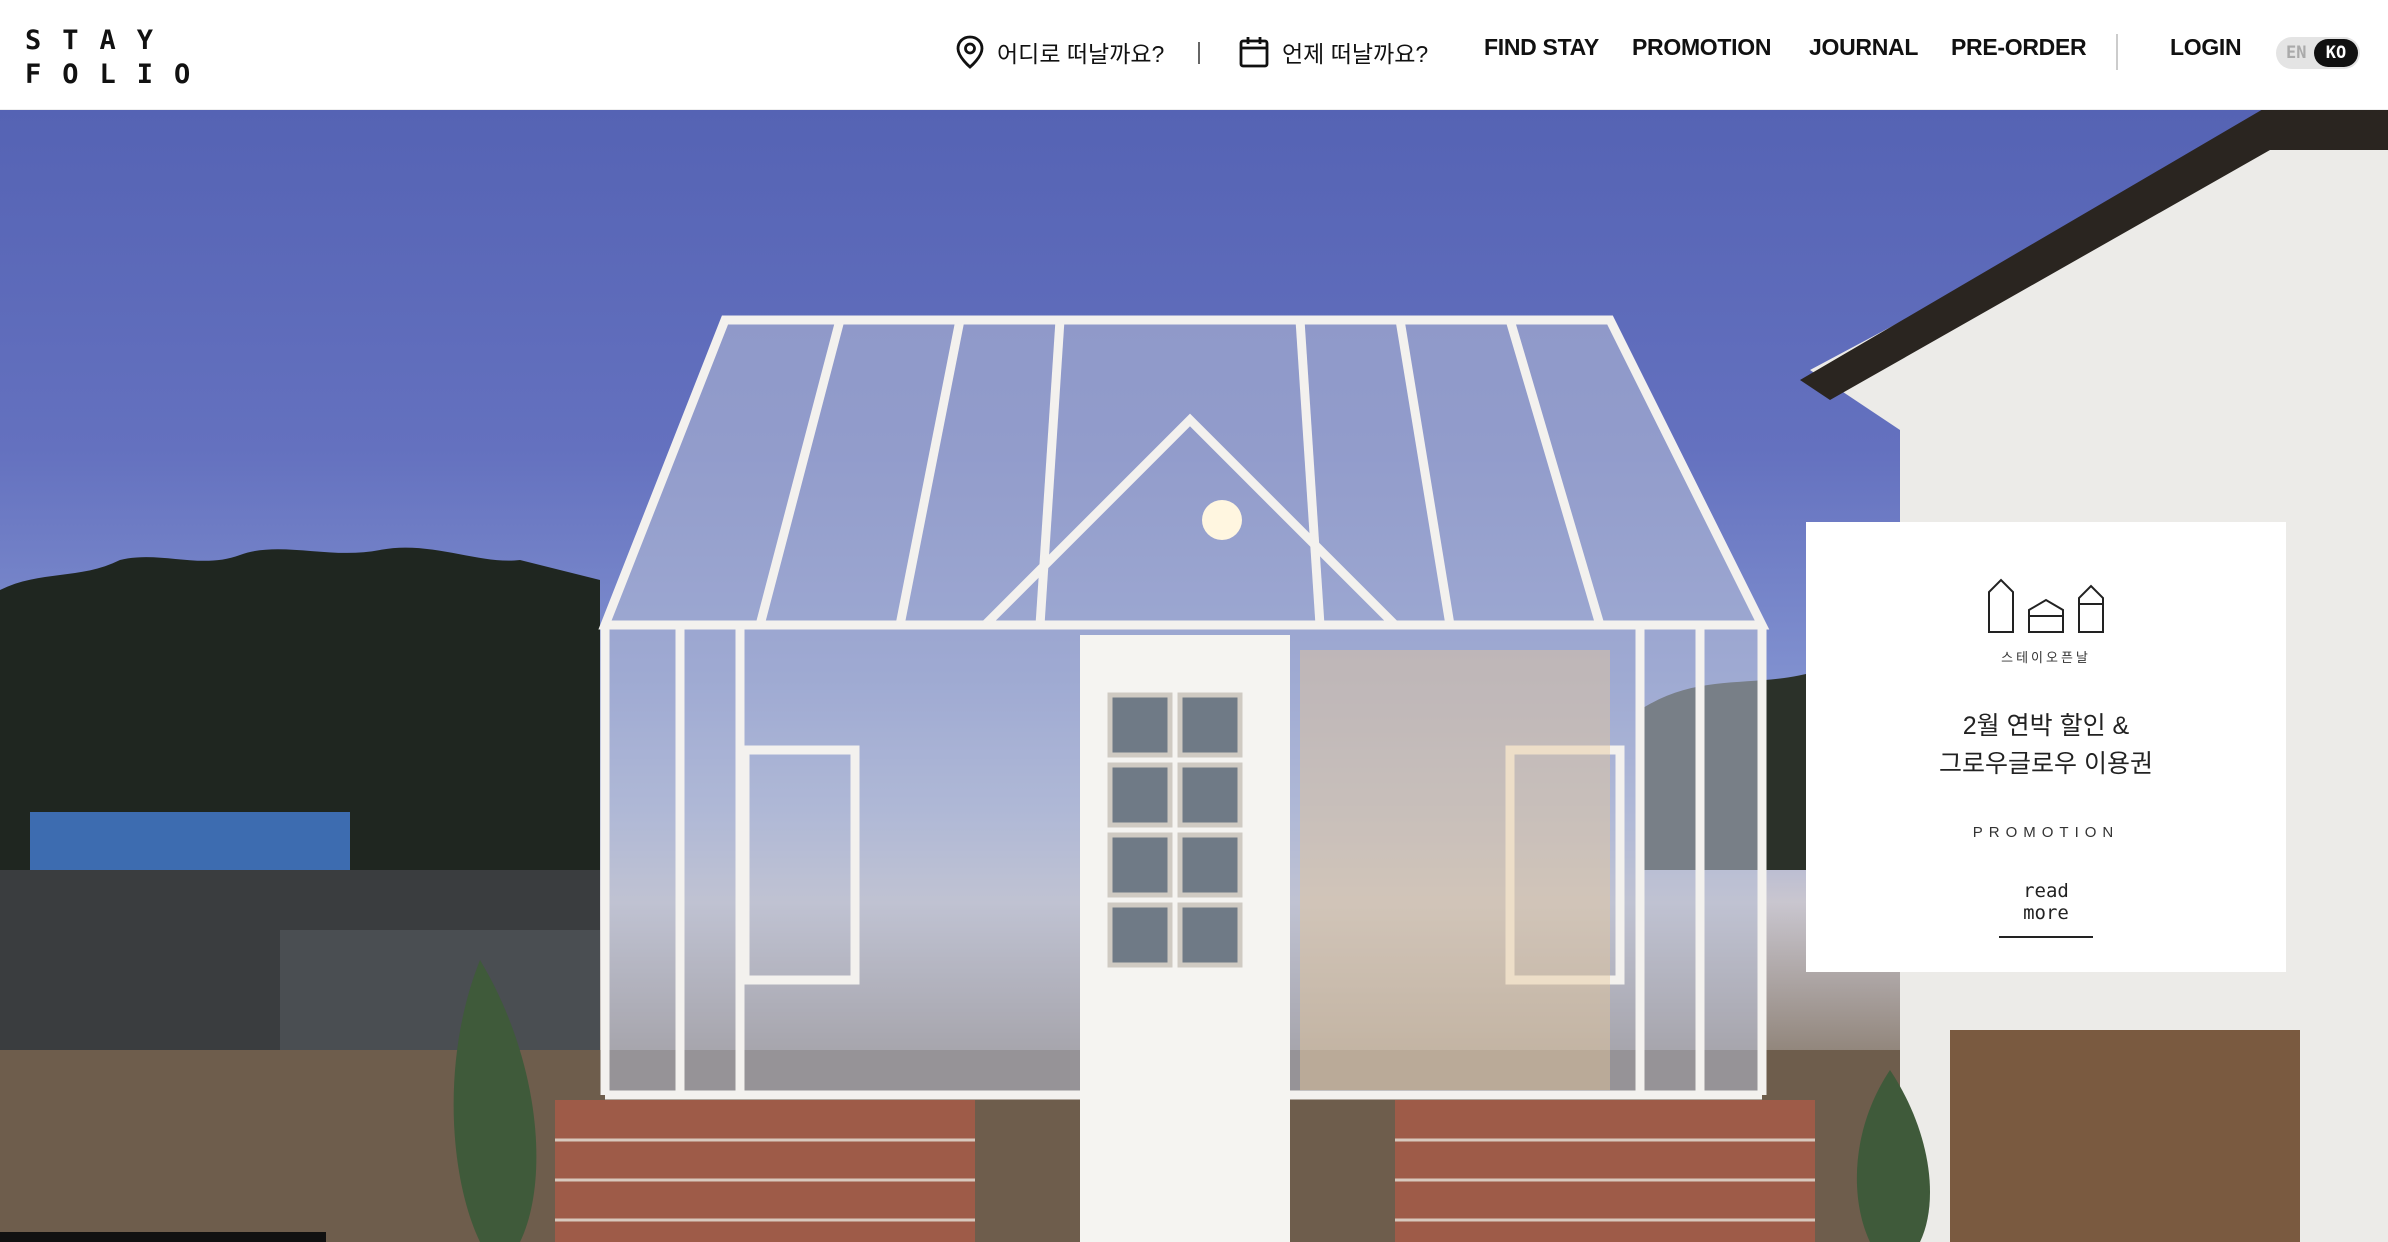 This screenshot has width=2388, height=1242. What do you see at coordinates (2046, 657) in the screenshot?
I see `promo-brand: 스테이오픈날` at bounding box center [2046, 657].